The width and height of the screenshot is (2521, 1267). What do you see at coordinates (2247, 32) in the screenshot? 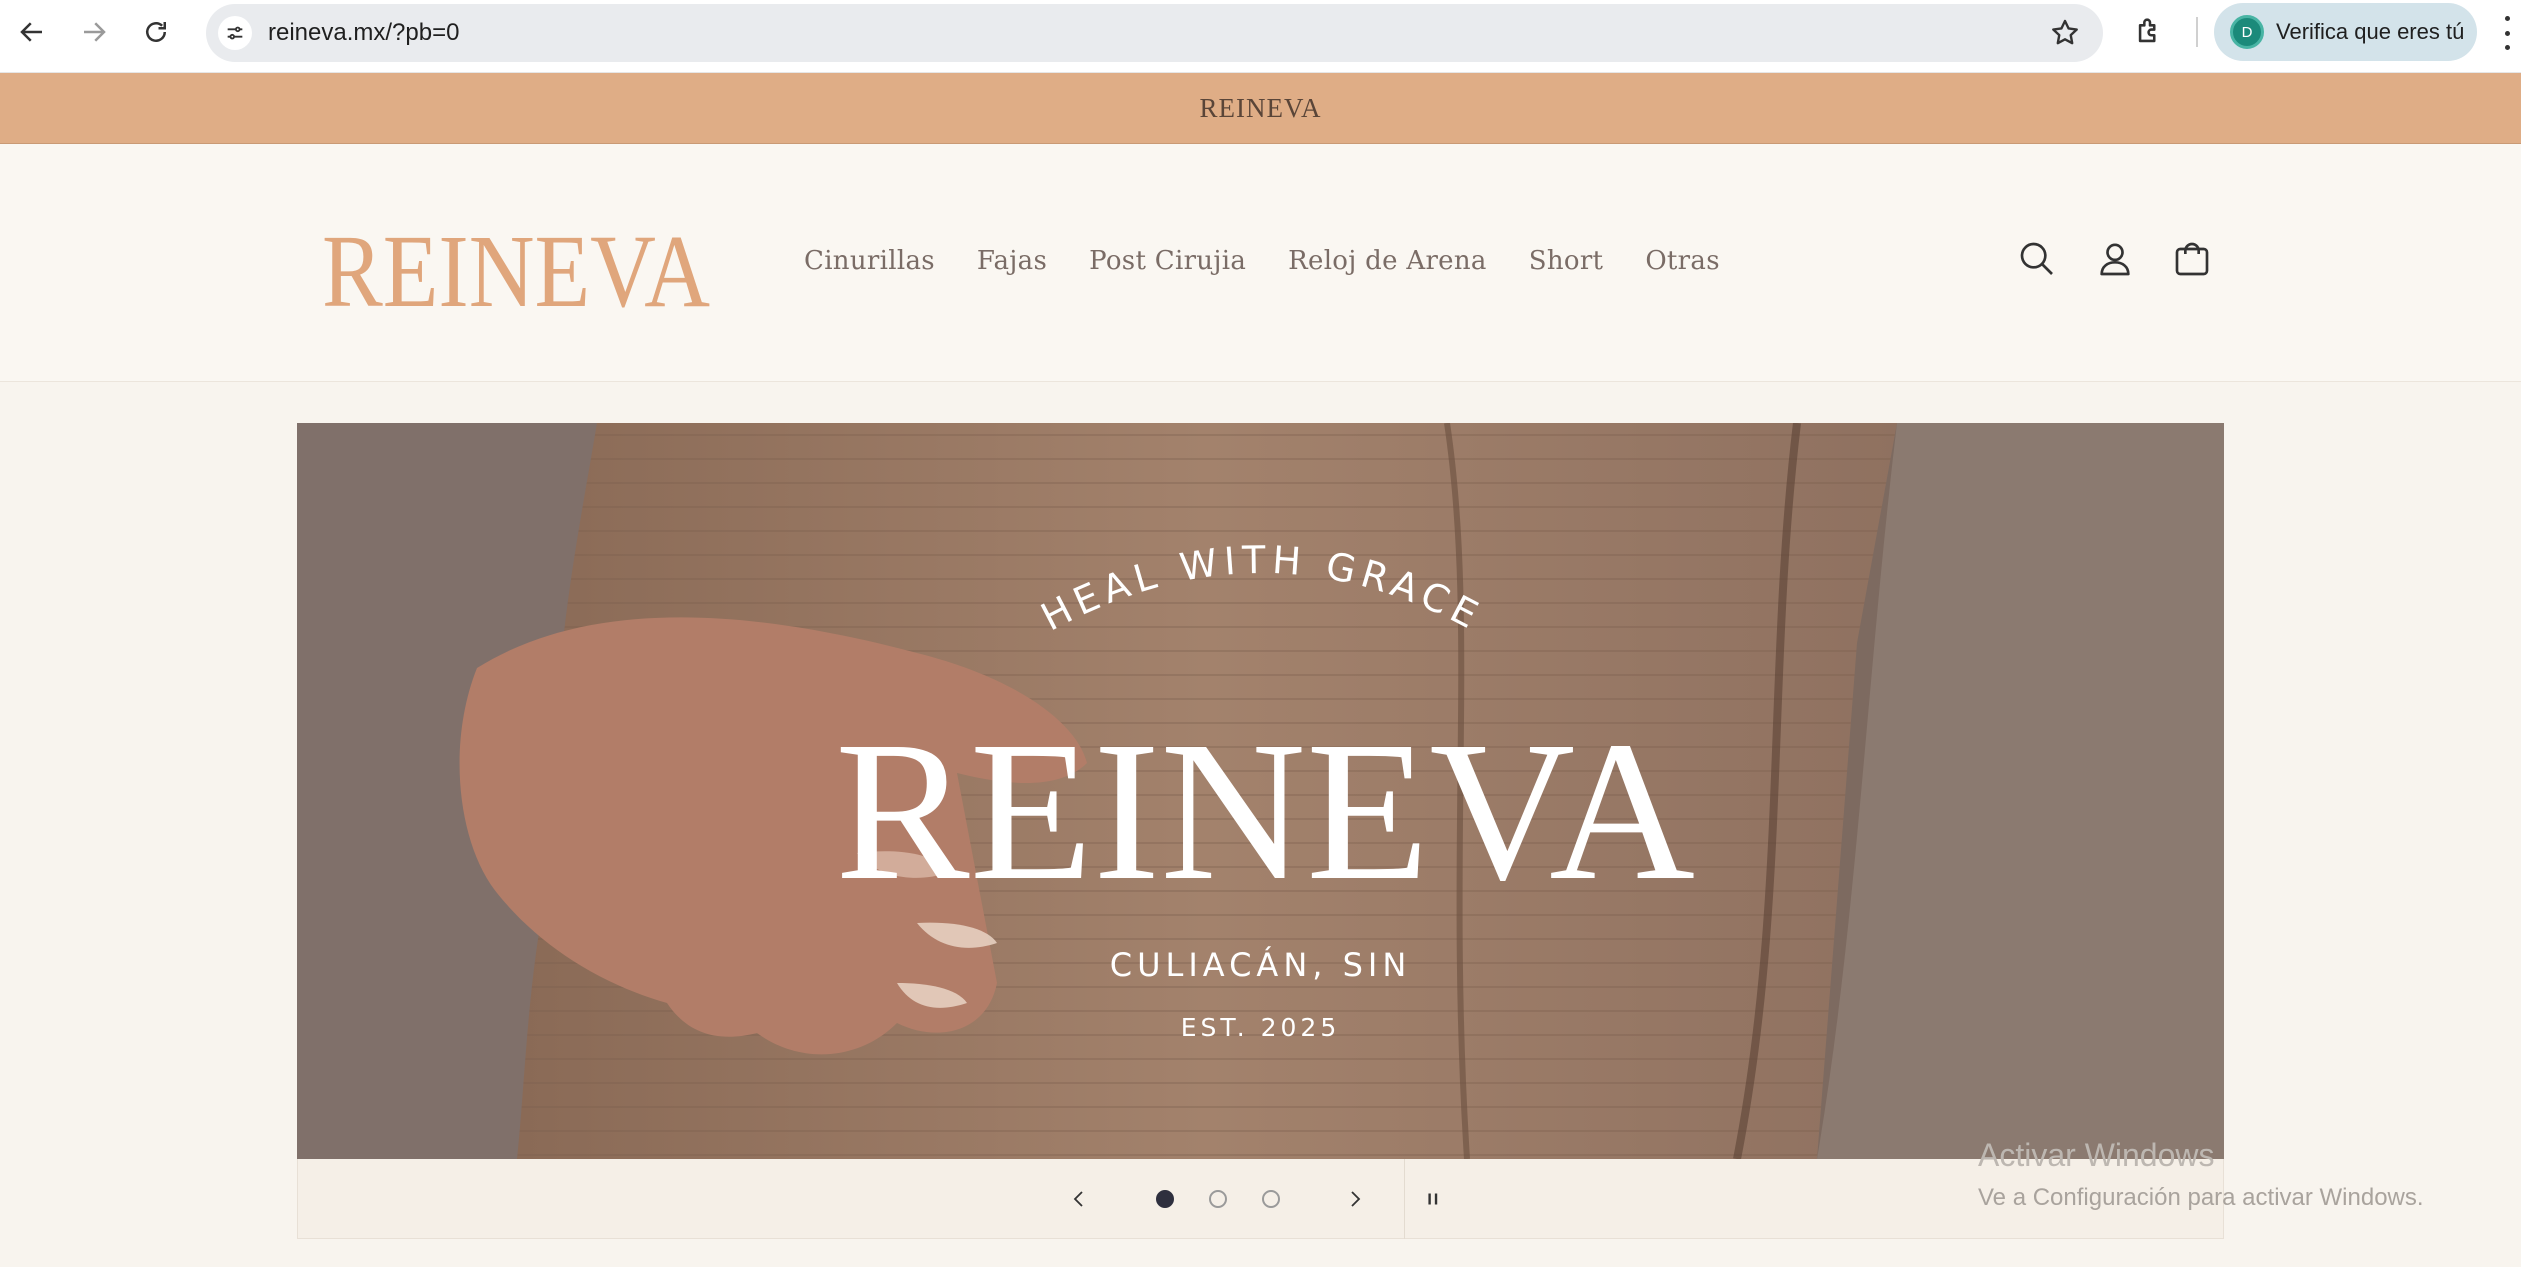
I see `avatar: D` at bounding box center [2247, 32].